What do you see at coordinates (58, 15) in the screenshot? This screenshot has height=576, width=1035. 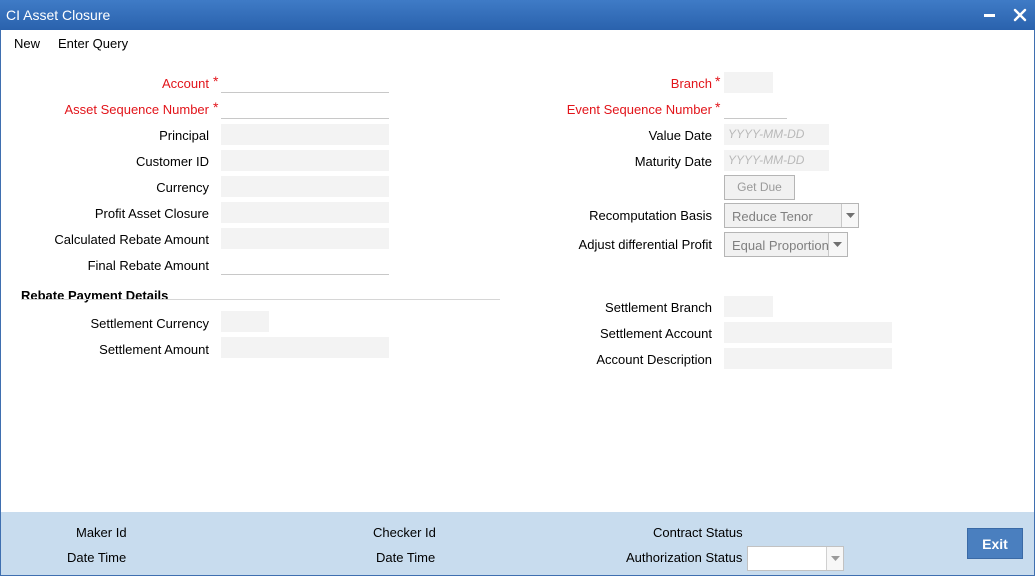 I see `window-title: CI Asset Closure` at bounding box center [58, 15].